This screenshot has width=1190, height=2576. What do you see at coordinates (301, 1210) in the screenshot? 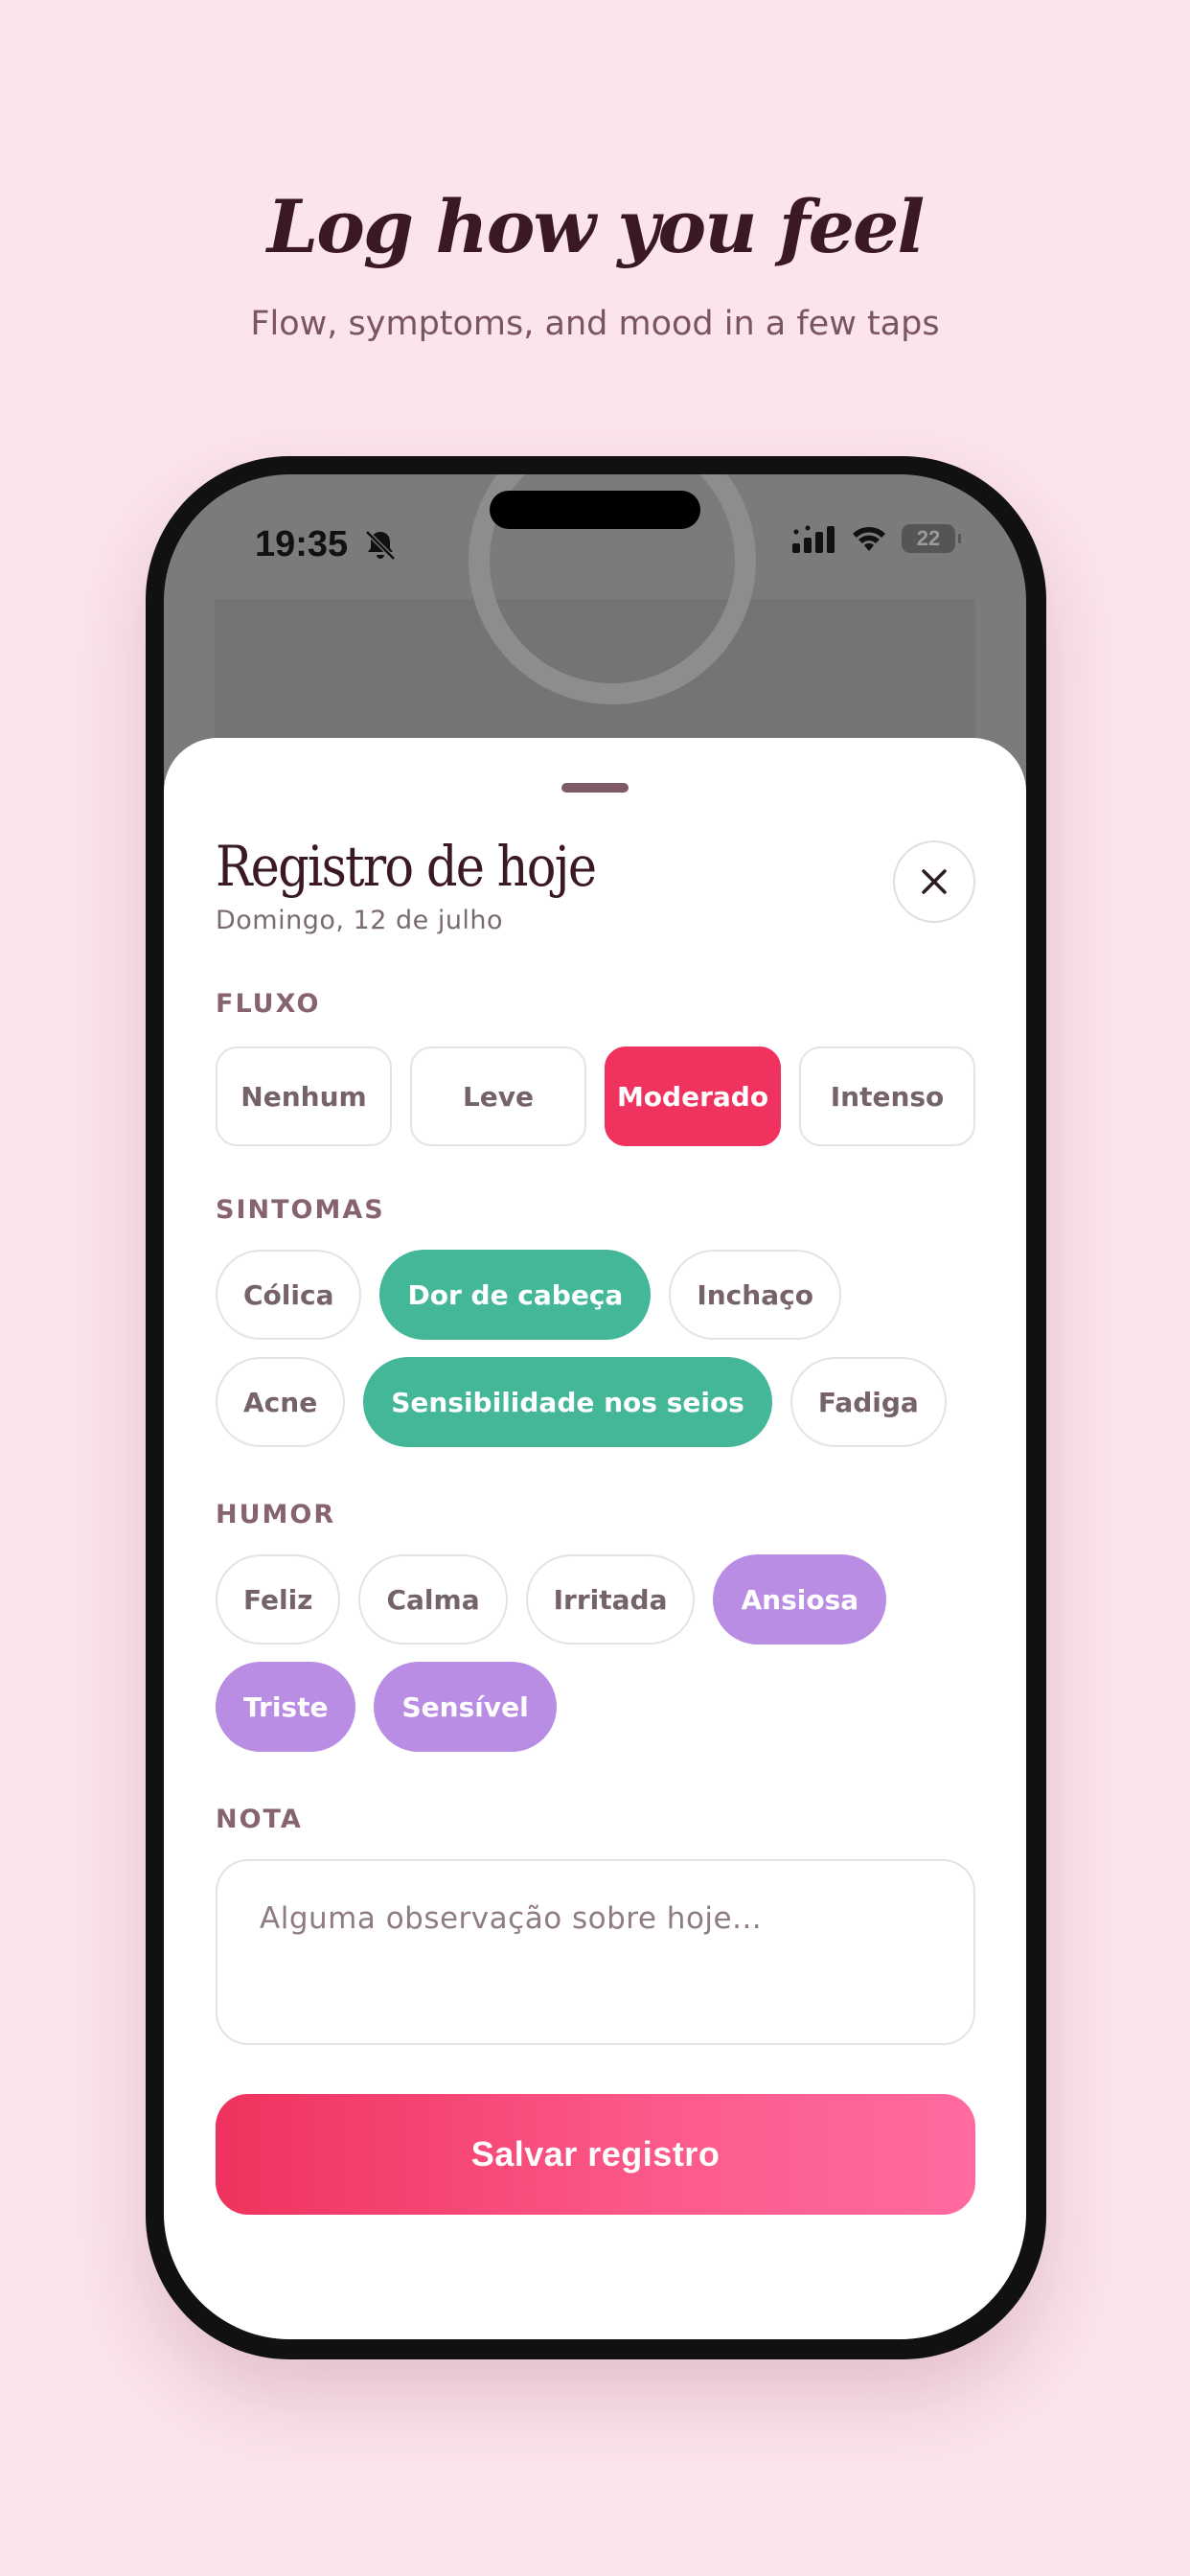
I see `symptoms-section-label: SINTOMAS` at bounding box center [301, 1210].